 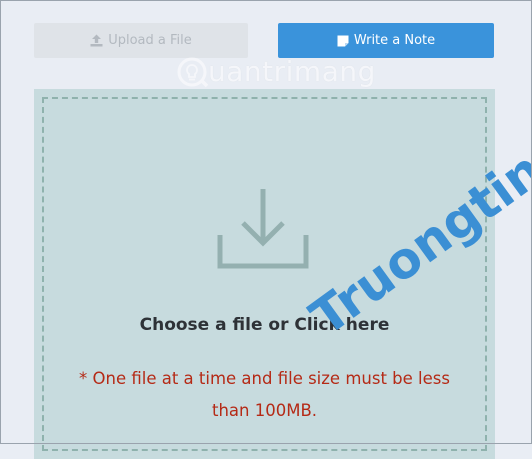 What do you see at coordinates (263, 229) in the screenshot?
I see `download-icon` at bounding box center [263, 229].